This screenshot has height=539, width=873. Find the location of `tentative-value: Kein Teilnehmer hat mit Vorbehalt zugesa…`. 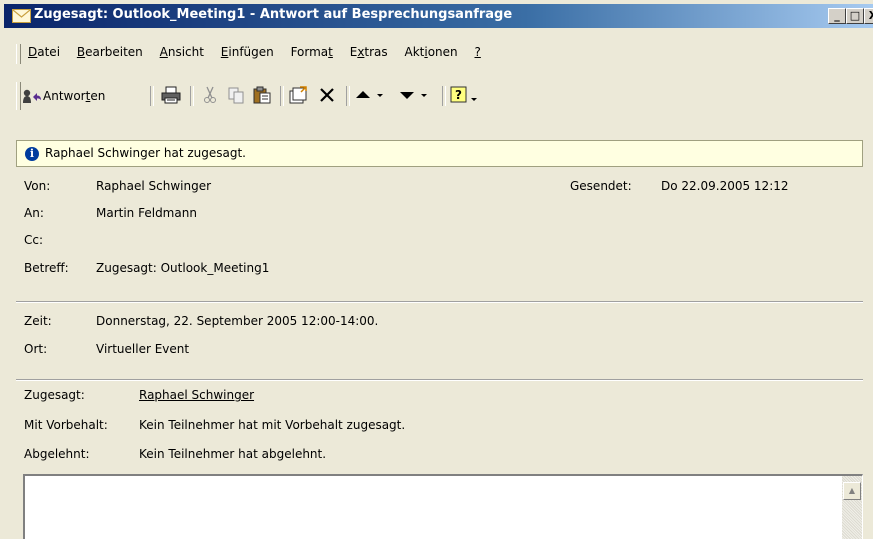

tentative-value: Kein Teilnehmer hat mit Vorbehalt zugesa… is located at coordinates (272, 425).